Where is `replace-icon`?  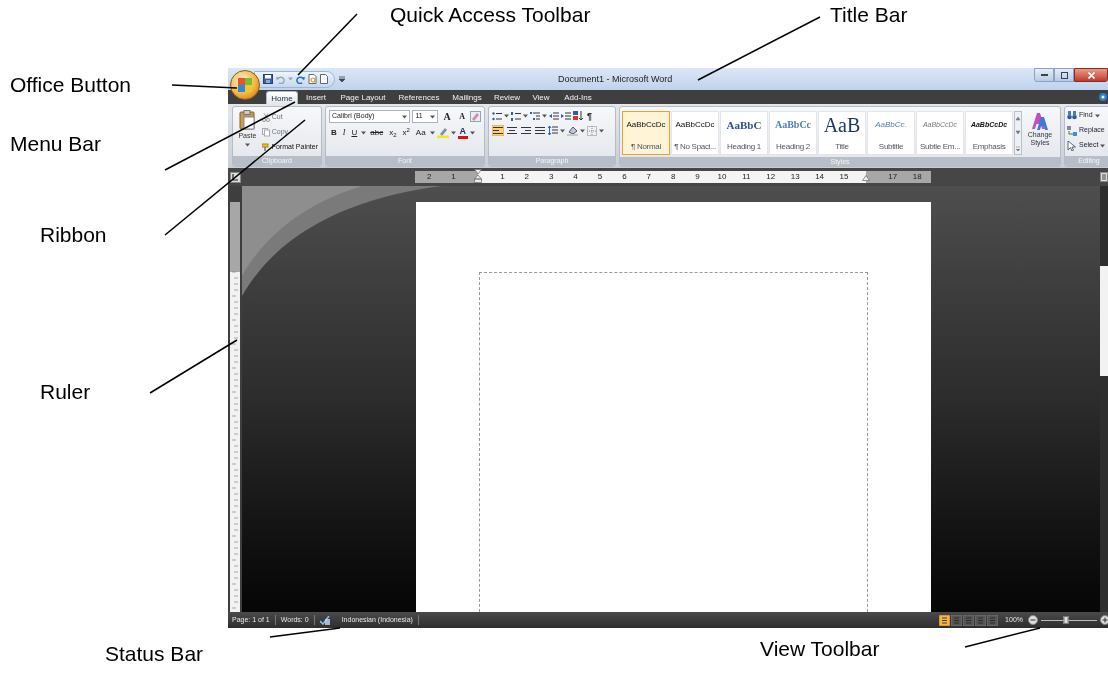 replace-icon is located at coordinates (1072, 130).